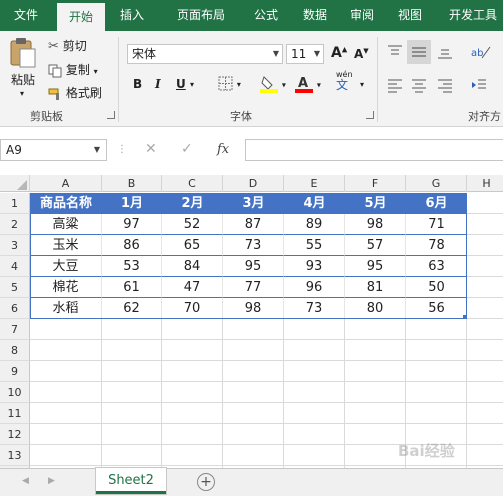 The width and height of the screenshot is (503, 496). Describe the element at coordinates (66, 183) in the screenshot. I see `column-header-a: A` at that location.